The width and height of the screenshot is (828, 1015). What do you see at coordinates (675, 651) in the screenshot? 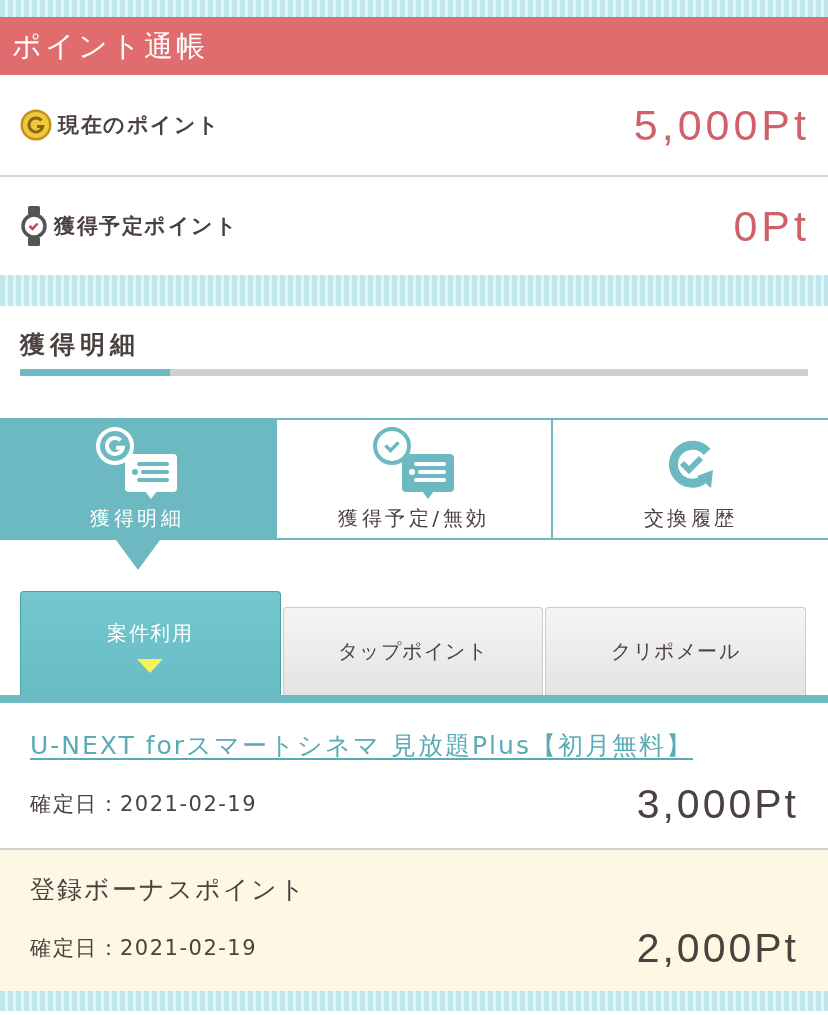
I see `sub-tab: クリポメール` at bounding box center [675, 651].